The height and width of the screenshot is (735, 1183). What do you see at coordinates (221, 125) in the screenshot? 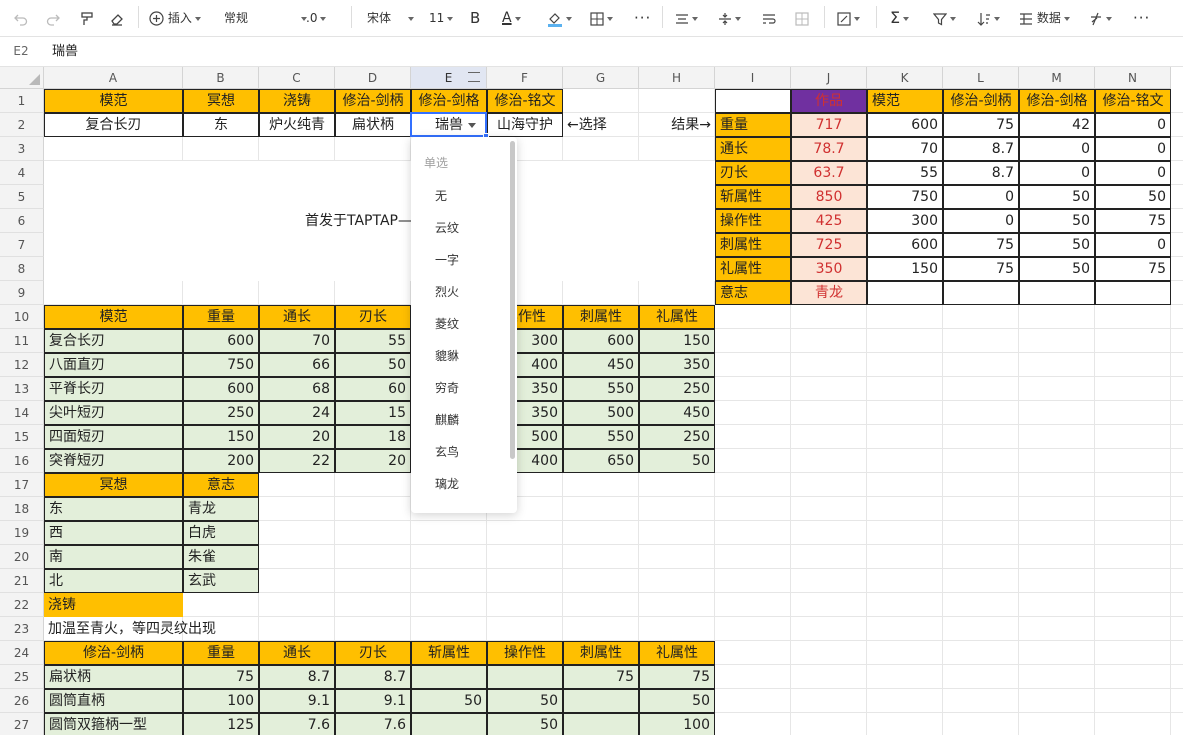
I see `selector-value-cell: 东` at bounding box center [221, 125].